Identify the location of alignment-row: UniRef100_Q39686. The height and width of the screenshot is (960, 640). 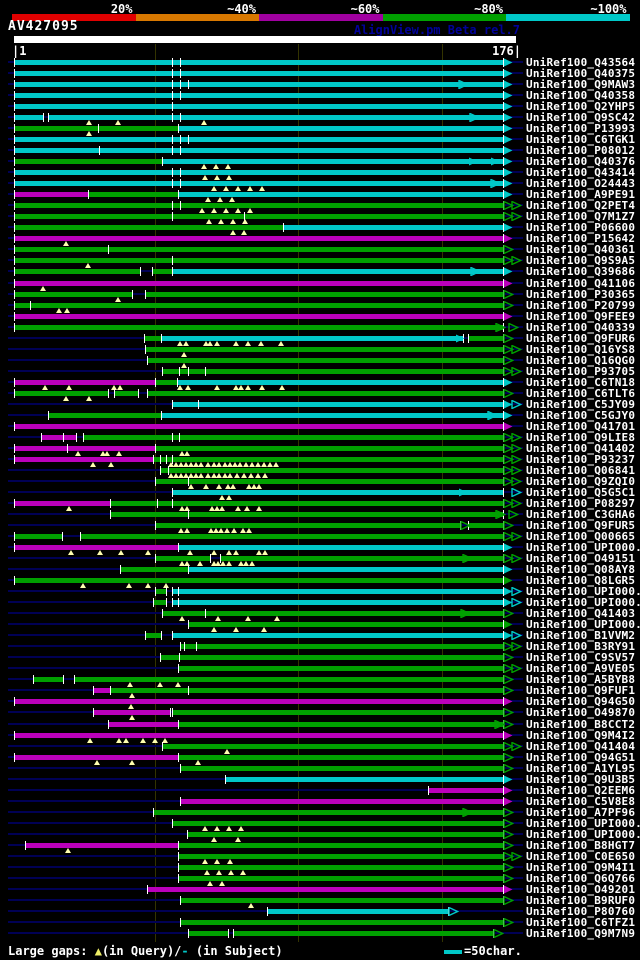
(320, 271).